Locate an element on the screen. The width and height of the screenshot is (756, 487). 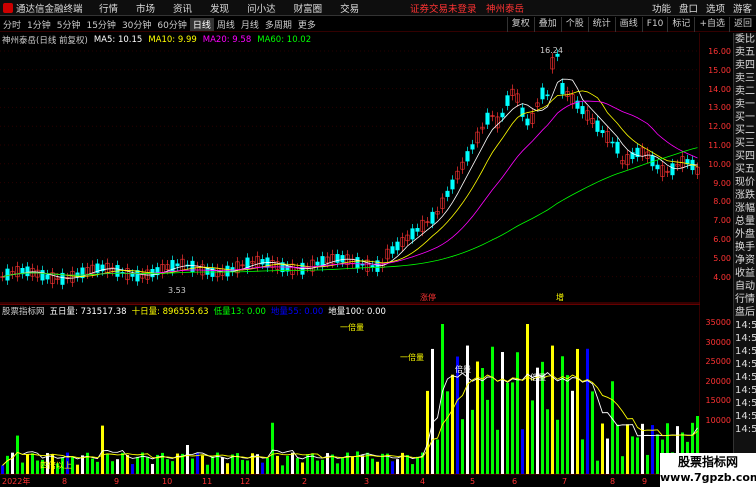
menu-guest: 游客 is located at coordinates (742, 8).